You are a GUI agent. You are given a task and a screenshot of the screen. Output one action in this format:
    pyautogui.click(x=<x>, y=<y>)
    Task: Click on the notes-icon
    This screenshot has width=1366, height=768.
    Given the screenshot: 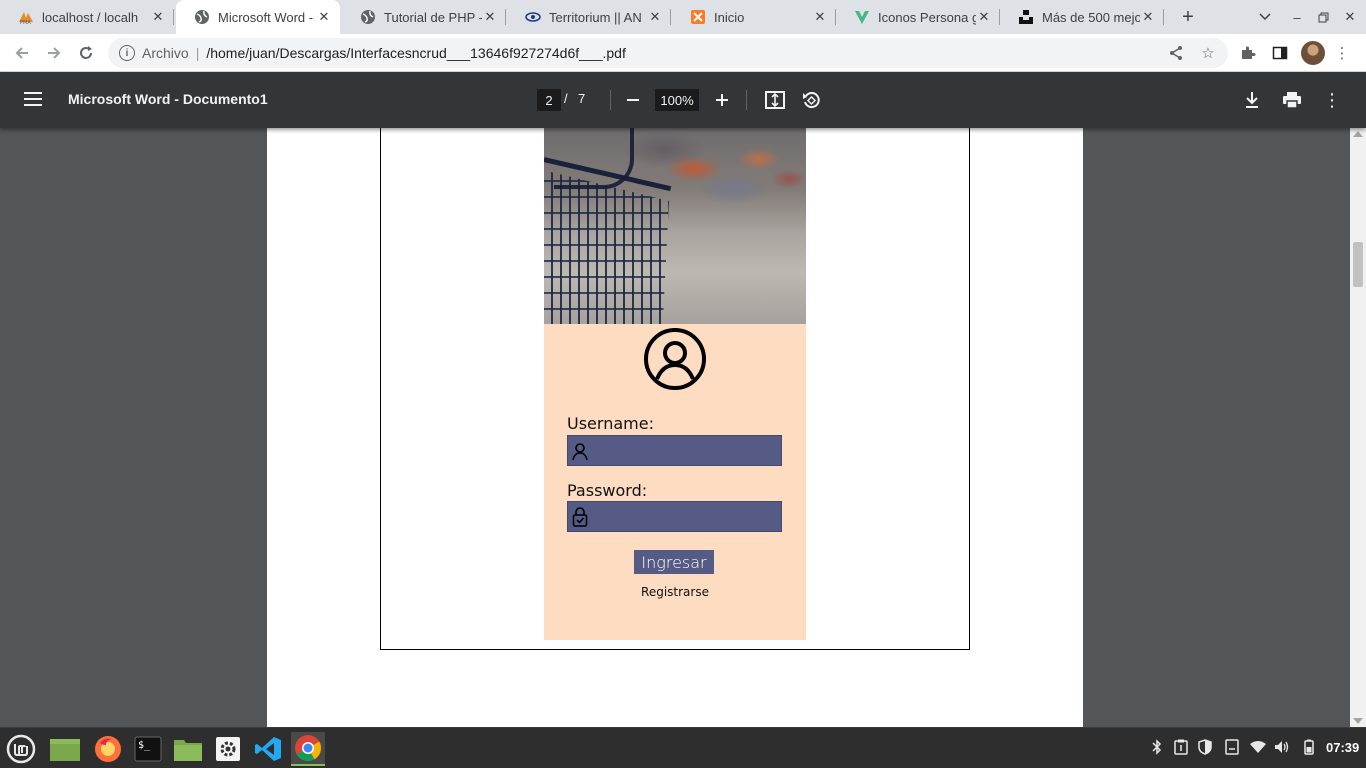 What is the action you would take?
    pyautogui.click(x=1232, y=747)
    